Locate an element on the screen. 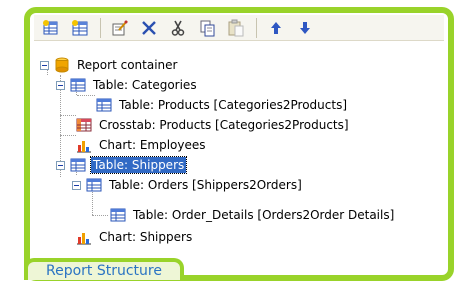 The image size is (467, 281). tree-item-label: Chart: Employees is located at coordinates (152, 145).